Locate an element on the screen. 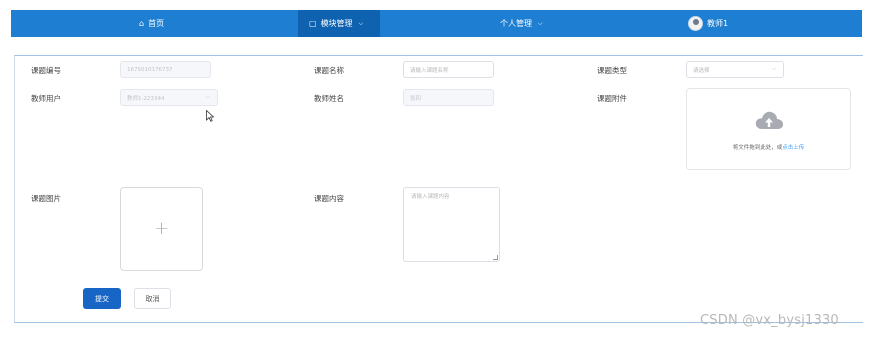 The height and width of the screenshot is (340, 870). upload-link: 点击上传 is located at coordinates (793, 148).